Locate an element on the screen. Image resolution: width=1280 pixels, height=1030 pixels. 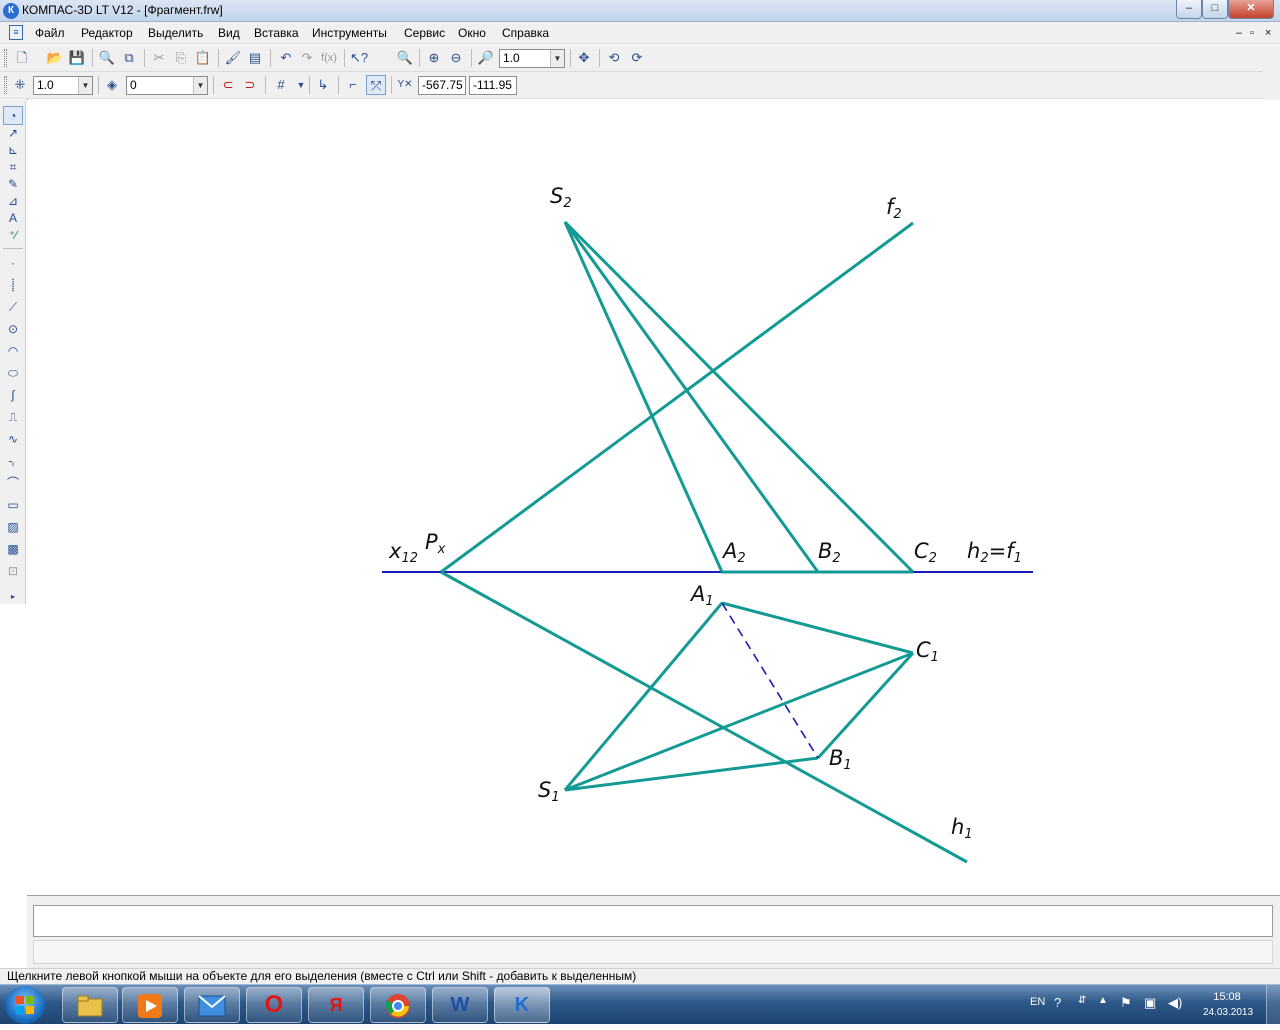
menu-insert: Вставка is located at coordinates (276, 33).